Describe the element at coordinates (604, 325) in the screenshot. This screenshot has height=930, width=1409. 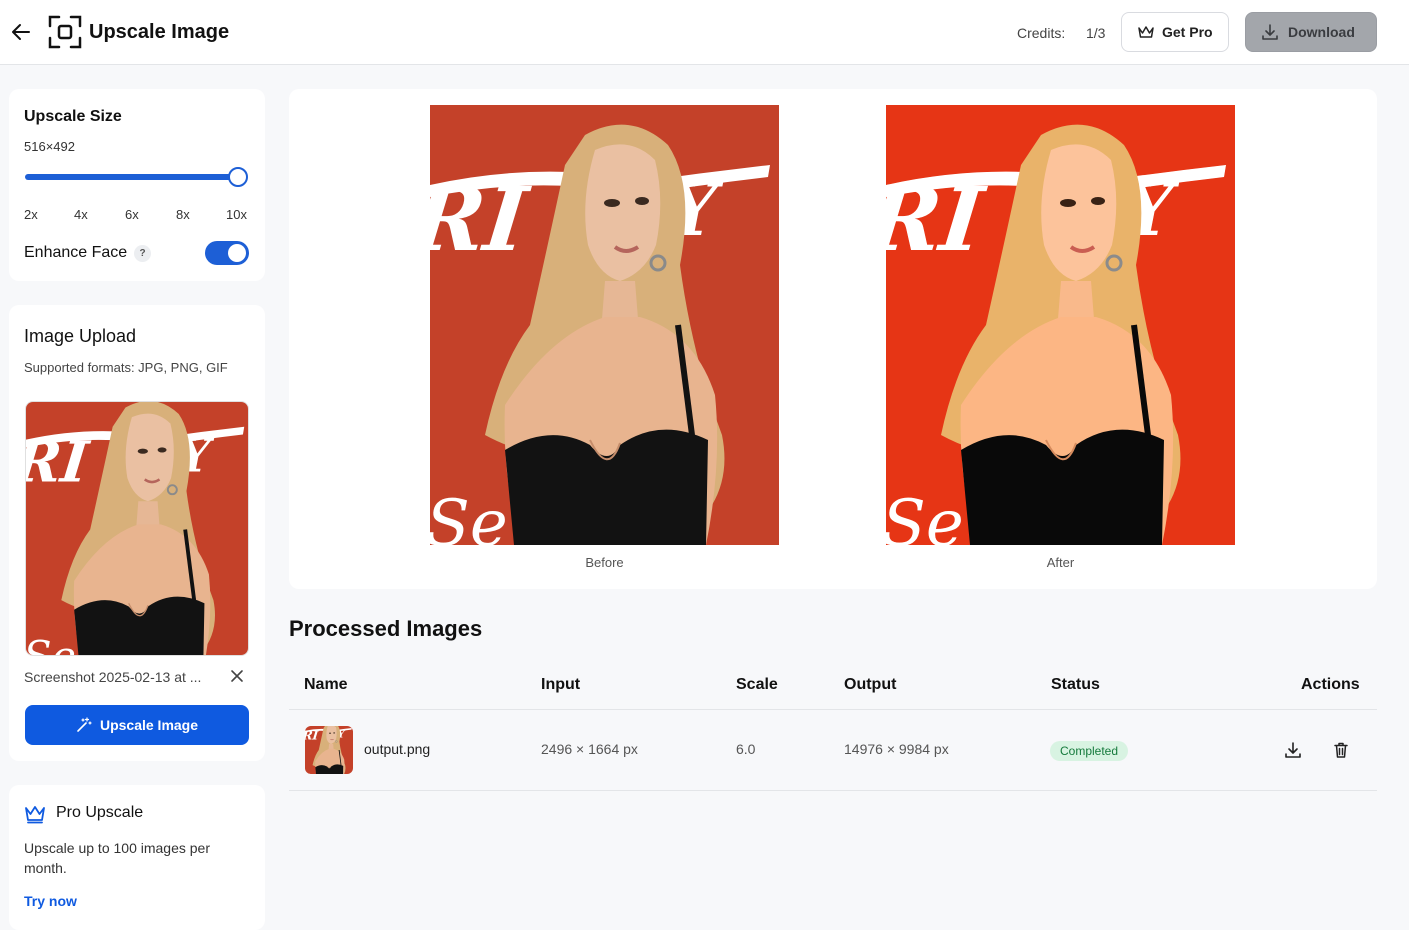
I see `before-image` at that location.